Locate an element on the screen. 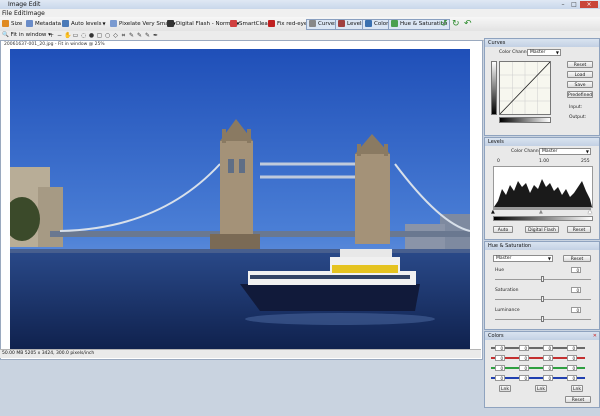 This screenshot has width=600, height=416. input-low-value: 0 is located at coordinates (498, 161).